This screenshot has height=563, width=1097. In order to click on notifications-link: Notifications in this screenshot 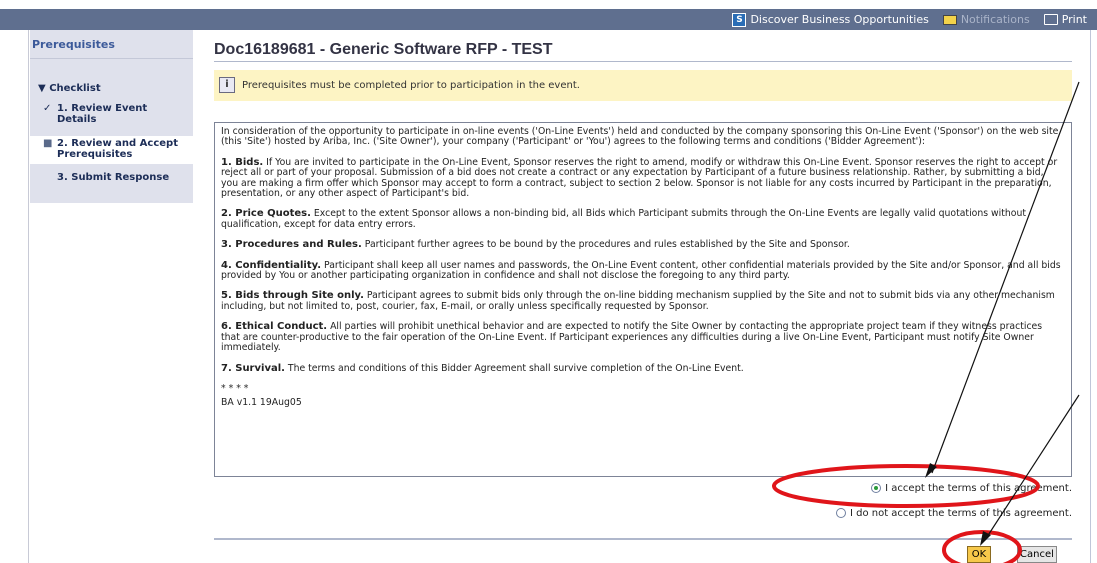, I will do `click(986, 19)`.